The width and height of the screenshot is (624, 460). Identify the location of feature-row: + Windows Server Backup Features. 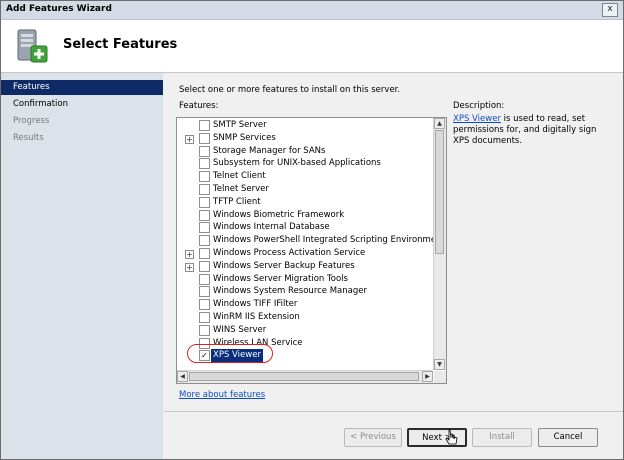
(305, 266).